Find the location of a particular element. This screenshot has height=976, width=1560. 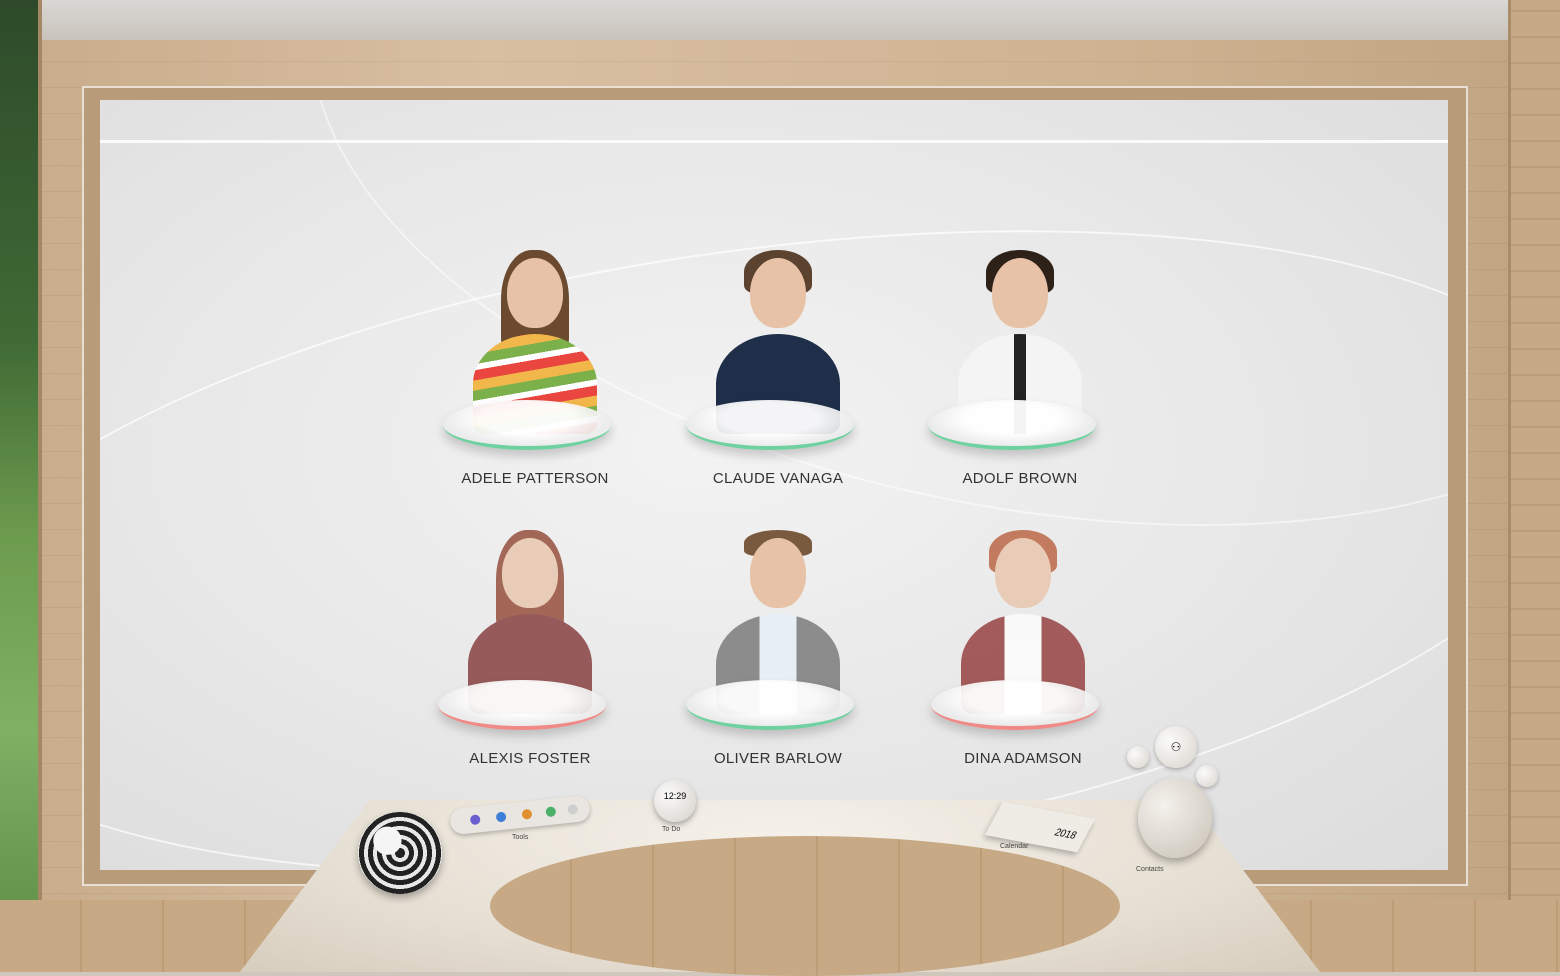

contacts-settings-icon is located at coordinates (1207, 776).